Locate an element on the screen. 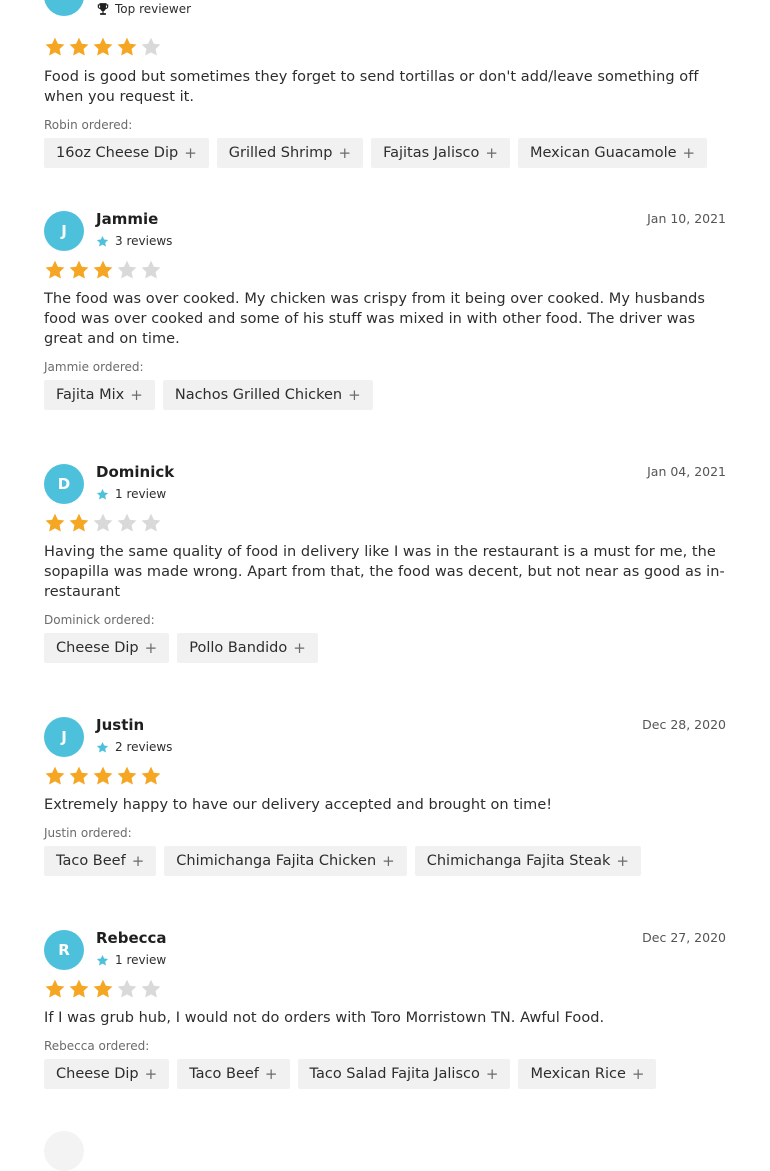  ordered-item-label: Mexican Guacamole is located at coordinates (603, 153).